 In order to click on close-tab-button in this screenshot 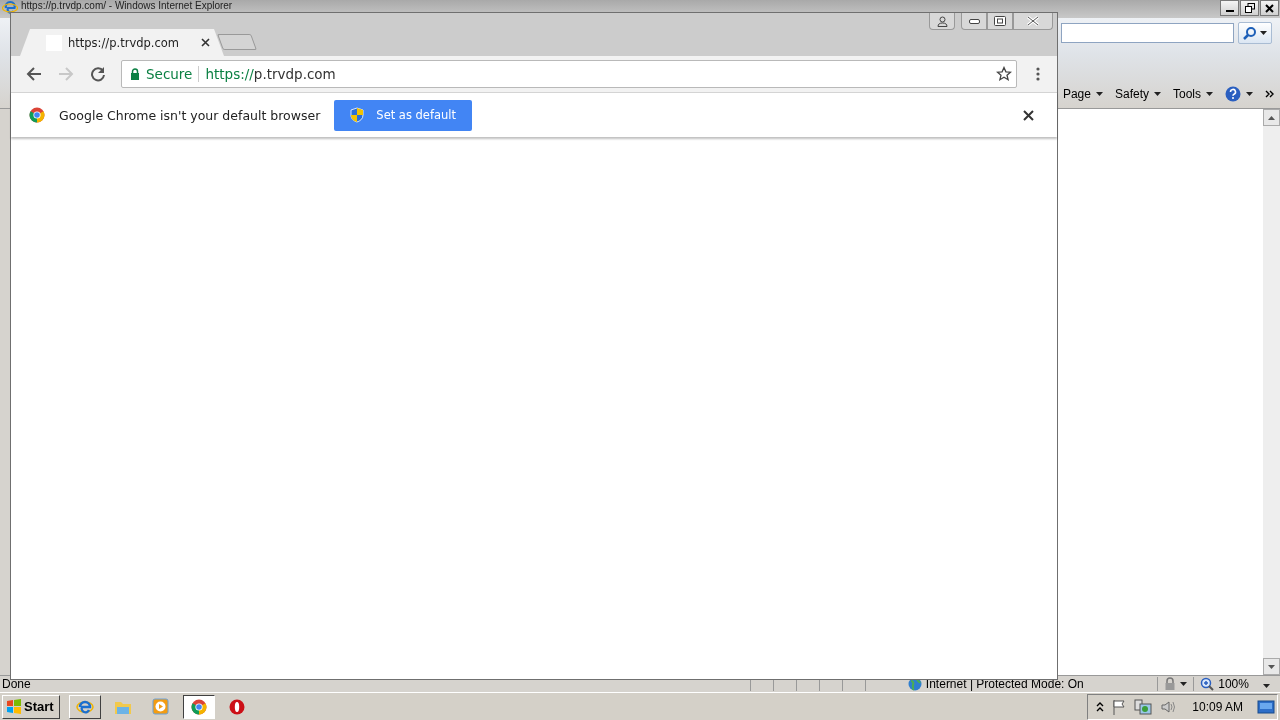, I will do `click(205, 42)`.